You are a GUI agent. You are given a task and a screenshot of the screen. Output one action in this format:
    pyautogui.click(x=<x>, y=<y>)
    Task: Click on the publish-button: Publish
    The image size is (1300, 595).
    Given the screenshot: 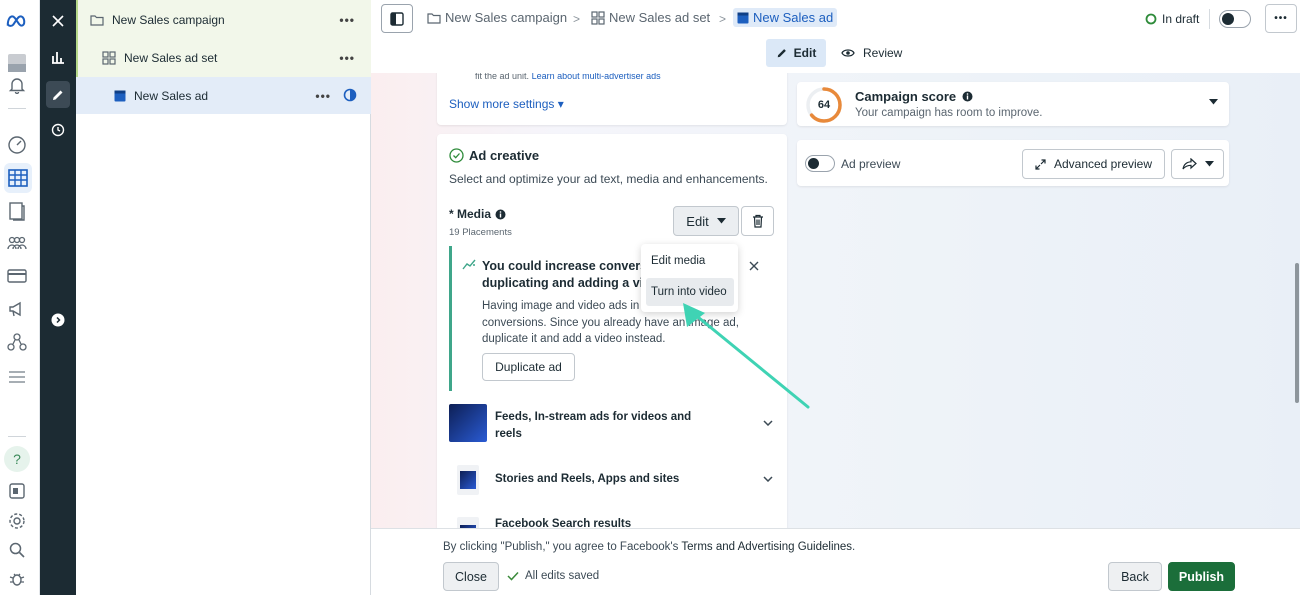 What is the action you would take?
    pyautogui.click(x=1201, y=576)
    